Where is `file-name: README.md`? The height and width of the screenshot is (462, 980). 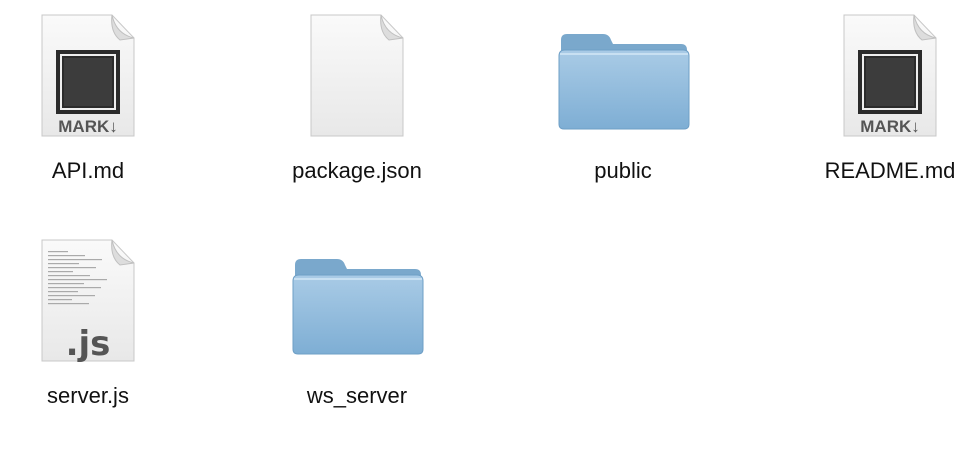 file-name: README.md is located at coordinates (890, 171).